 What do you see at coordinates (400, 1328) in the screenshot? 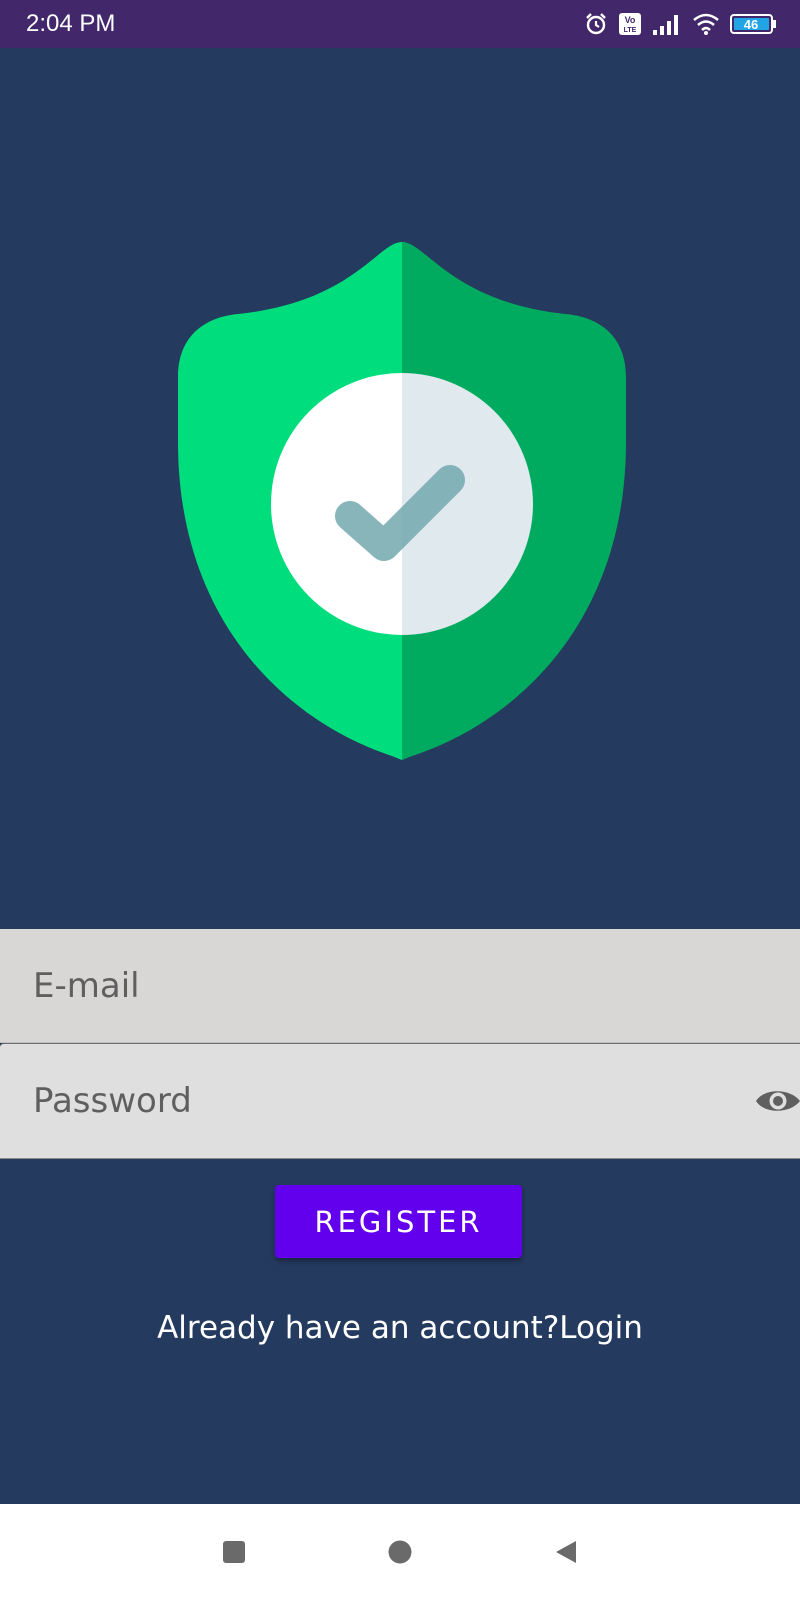
I see `login-link: Already have an account?Login` at bounding box center [400, 1328].